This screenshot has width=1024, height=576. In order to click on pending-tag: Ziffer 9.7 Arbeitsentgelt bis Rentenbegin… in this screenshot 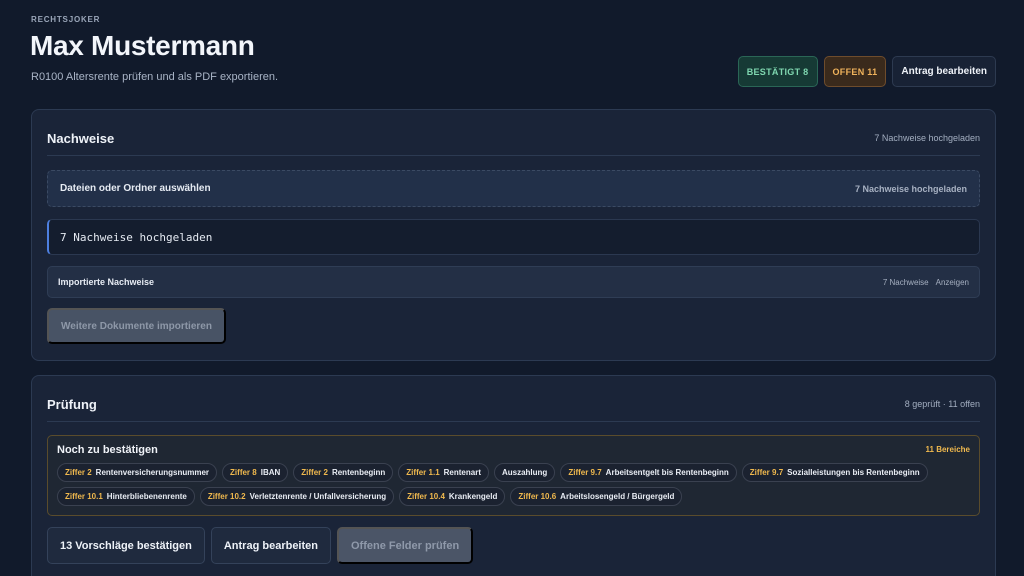, I will do `click(648, 472)`.